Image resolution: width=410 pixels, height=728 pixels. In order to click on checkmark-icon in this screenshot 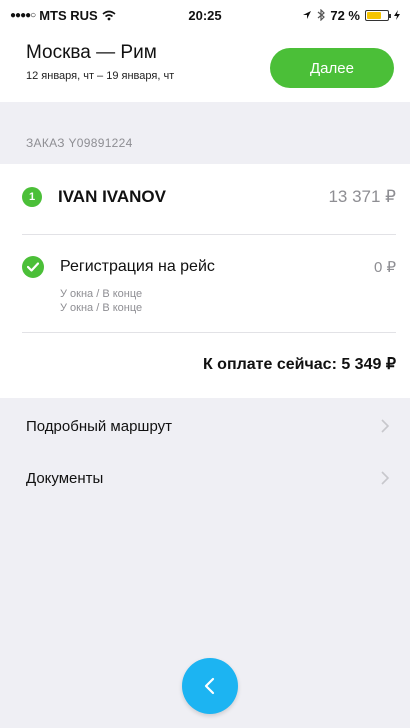, I will do `click(33, 267)`.